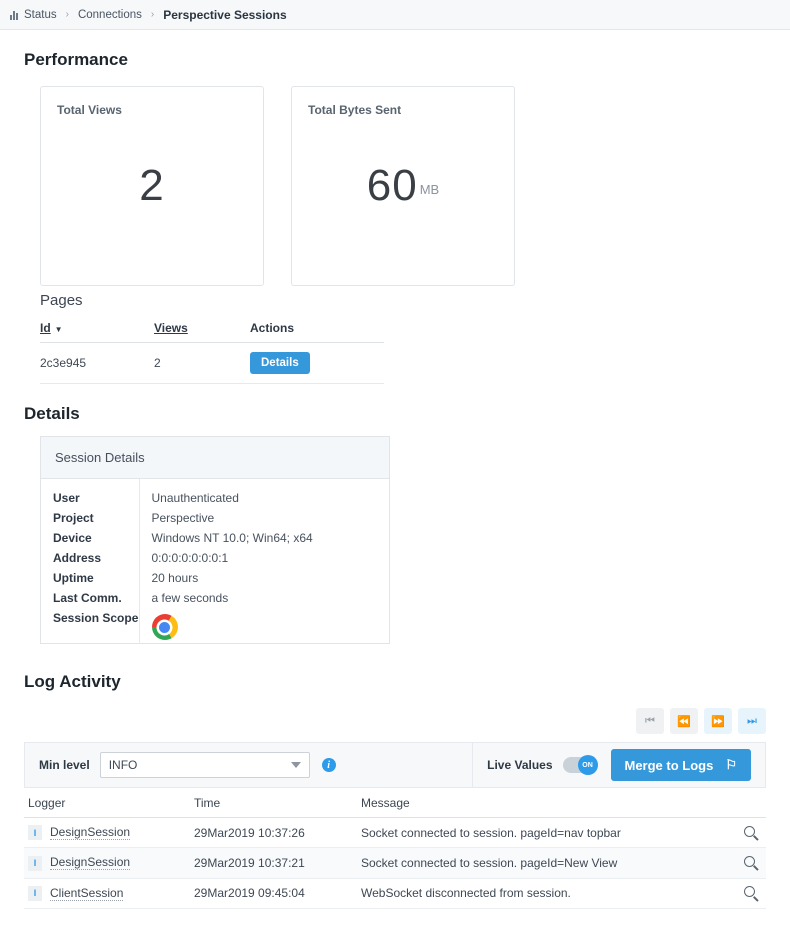  What do you see at coordinates (190, 598) in the screenshot?
I see `detail-value: a few seconds` at bounding box center [190, 598].